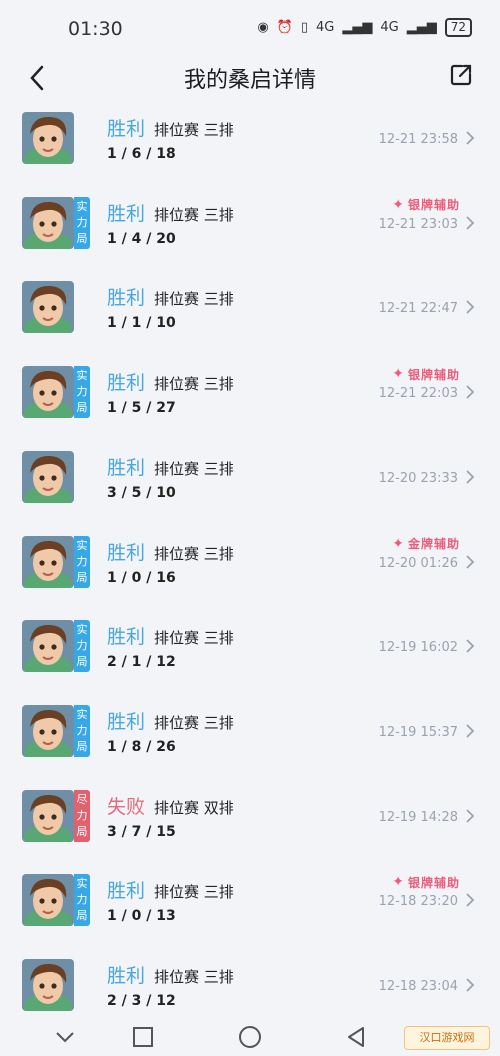 This screenshot has height=1056, width=500. I want to click on match-row: 实力局 胜利 排位赛 三排 2 / 1 / 12 12-19 16:02, so click(250, 653).